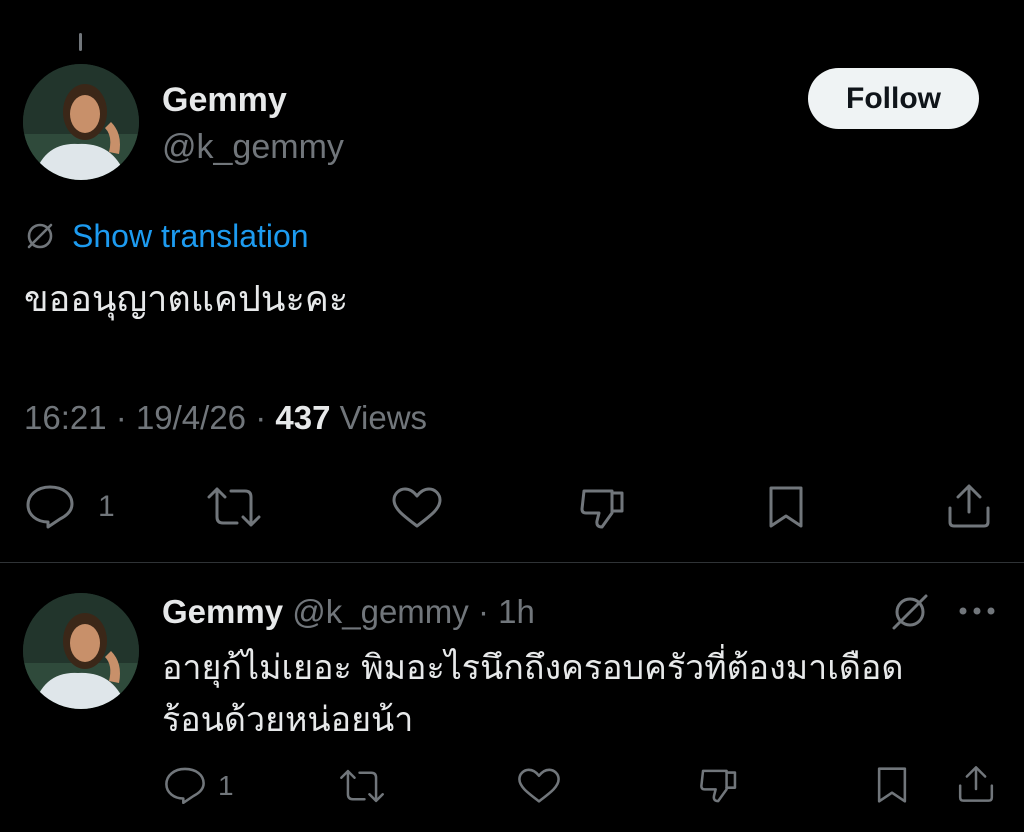  Describe the element at coordinates (80, 42) in the screenshot. I see `thread-connector` at that location.